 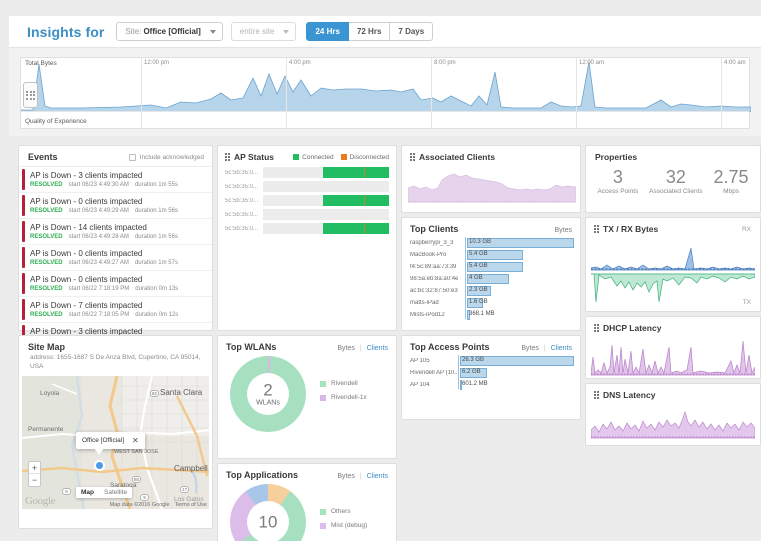 What do you see at coordinates (673, 394) in the screenshot?
I see `dns-latency-header: DNS Latency` at bounding box center [673, 394].